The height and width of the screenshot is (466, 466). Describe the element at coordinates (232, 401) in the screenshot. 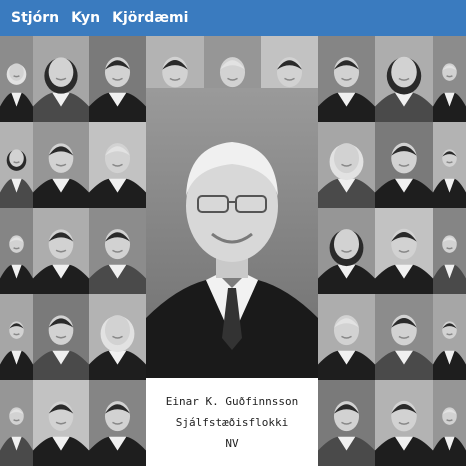

I see `featured-member-name: Einar K. Guðfinnsson` at that location.